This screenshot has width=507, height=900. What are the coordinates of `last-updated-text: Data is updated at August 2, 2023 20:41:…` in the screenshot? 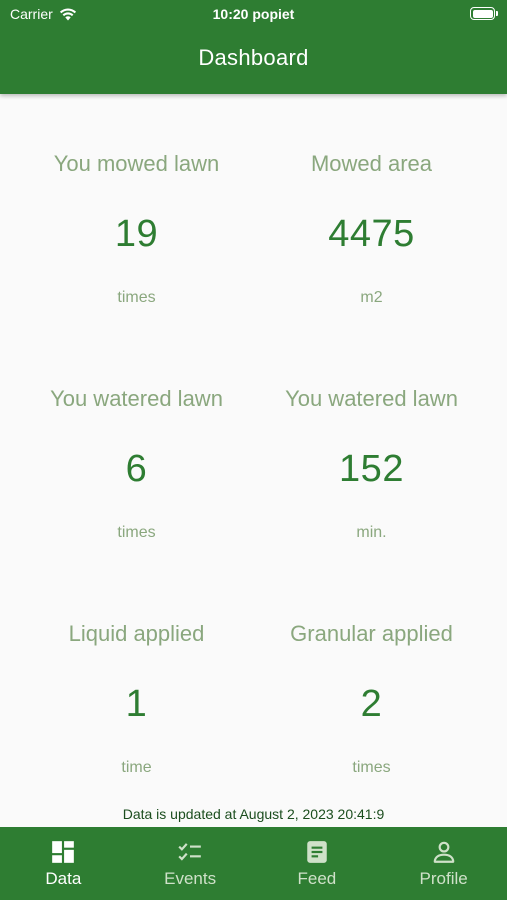 It's located at (253, 814).